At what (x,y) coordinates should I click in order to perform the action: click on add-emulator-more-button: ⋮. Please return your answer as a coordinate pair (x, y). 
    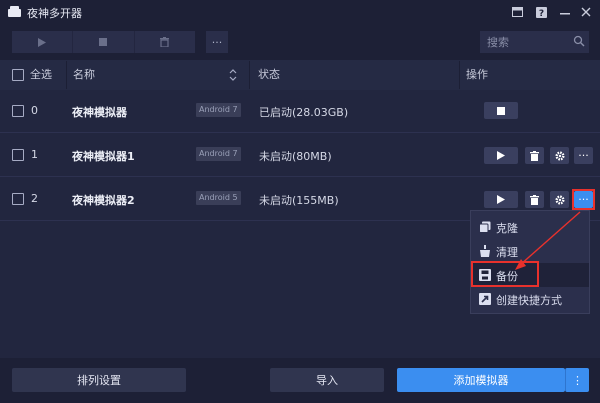
    Looking at the image, I should click on (577, 380).